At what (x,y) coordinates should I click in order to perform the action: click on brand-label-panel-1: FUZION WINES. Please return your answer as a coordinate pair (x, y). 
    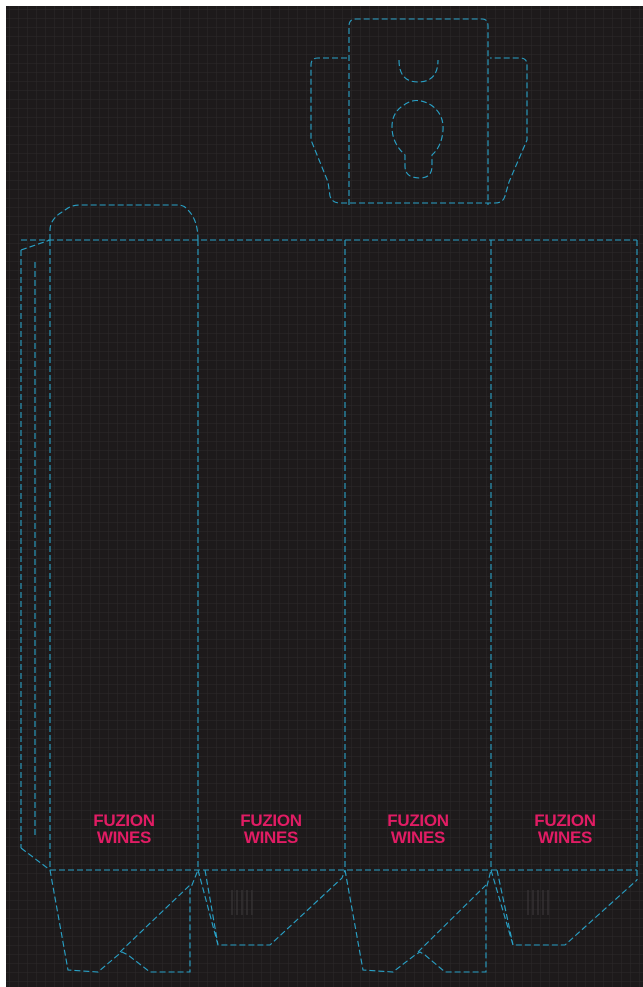
    Looking at the image, I should click on (124, 829).